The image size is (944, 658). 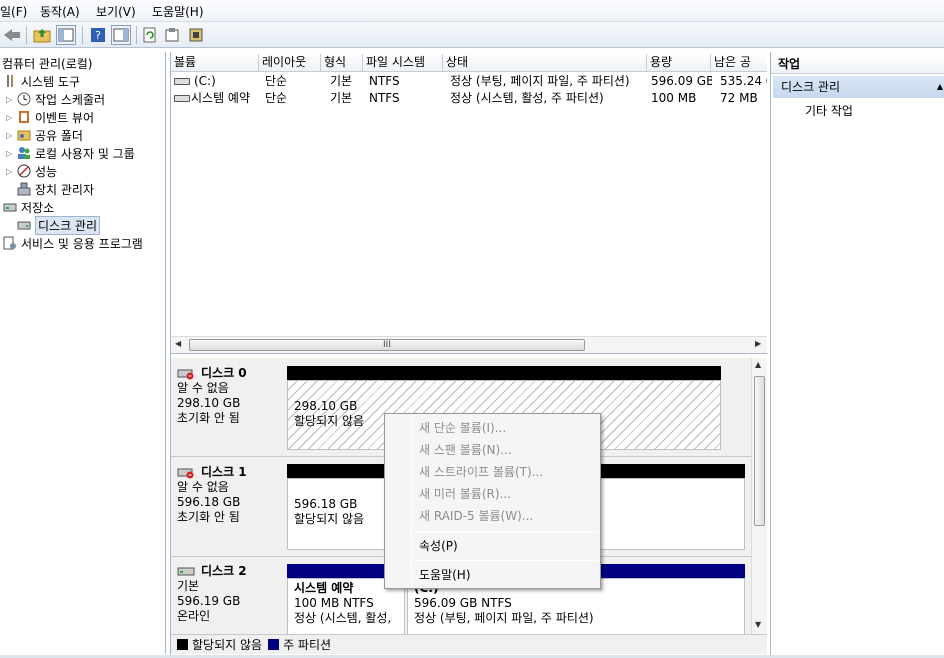 I want to click on volume-list-header: 볼륨 레이아웃 형식 파일 시스템 상태 용량 남은 공, so click(x=469, y=63).